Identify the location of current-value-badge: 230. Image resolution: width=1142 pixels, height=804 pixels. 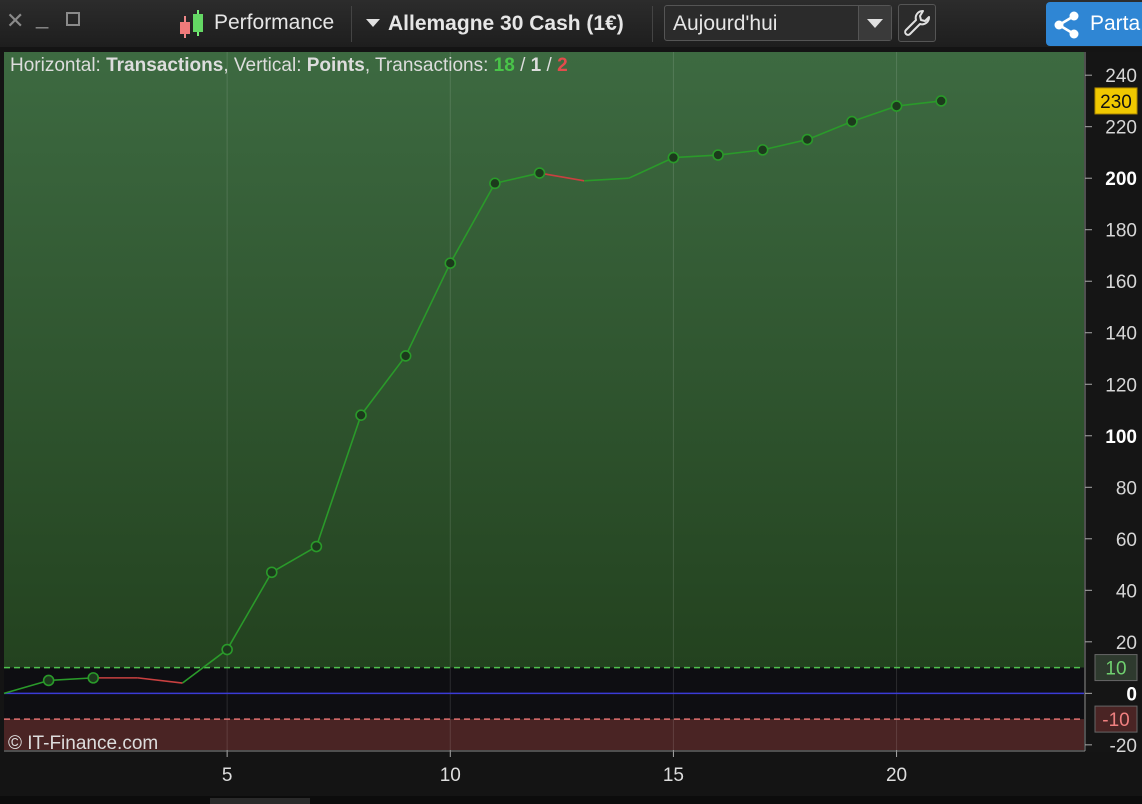
(1116, 102).